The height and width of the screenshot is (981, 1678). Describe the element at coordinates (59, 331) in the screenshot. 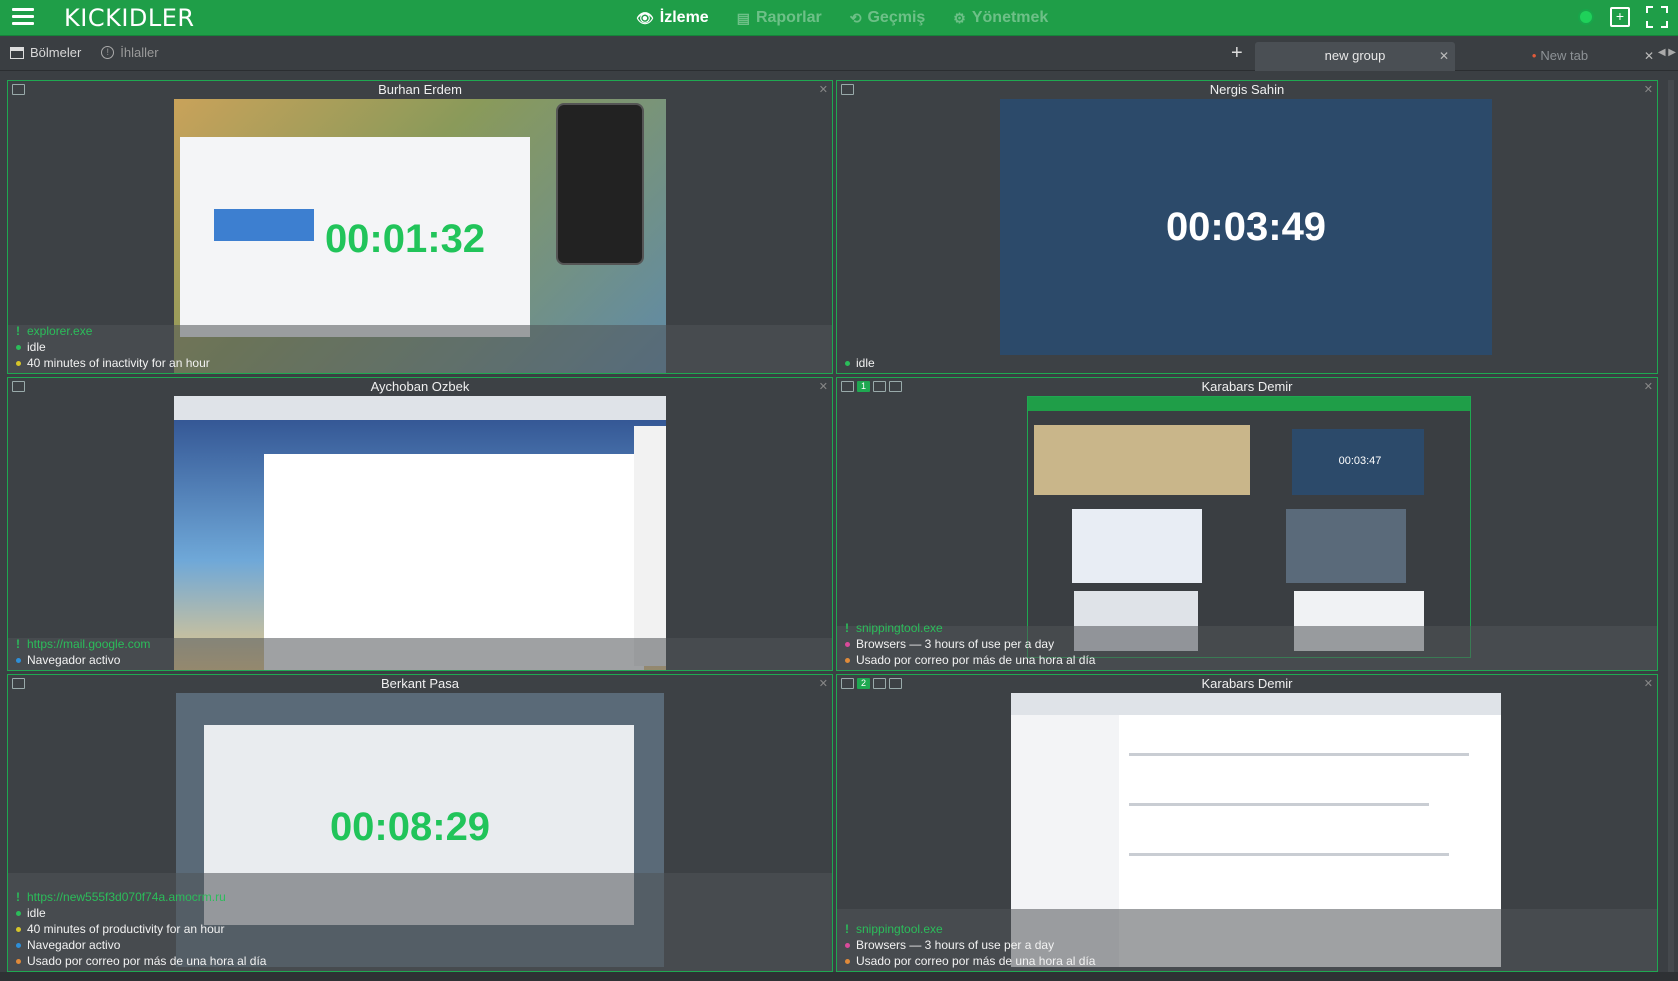

I see `active-app: explorer.exe` at that location.